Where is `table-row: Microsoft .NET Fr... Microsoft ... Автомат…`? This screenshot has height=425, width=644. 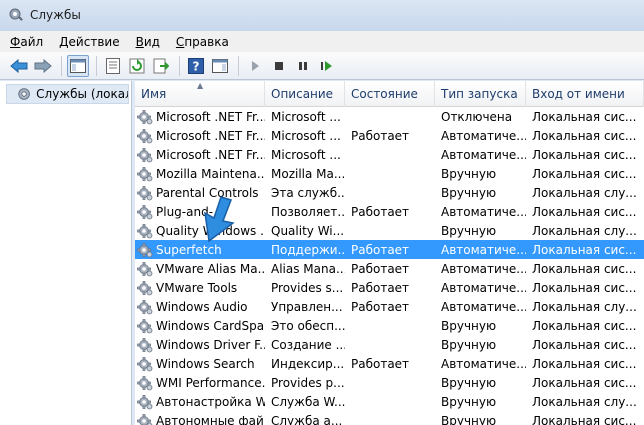
table-row: Microsoft .NET Fr... Microsoft ... Автомат… is located at coordinates (389, 154).